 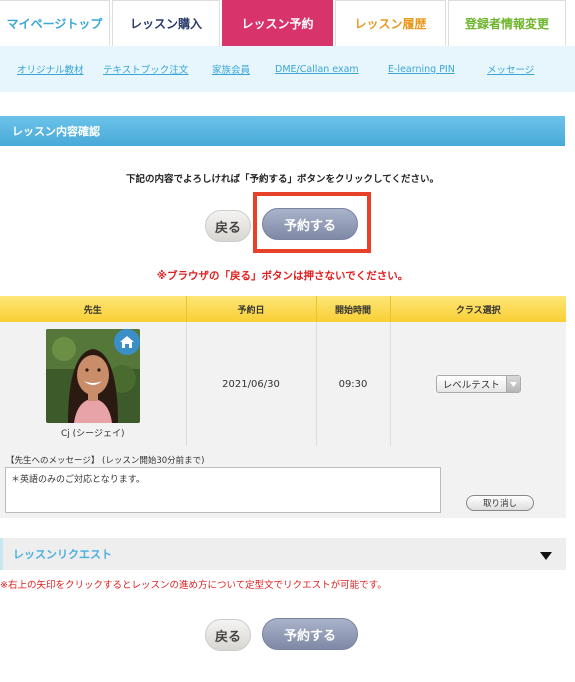 I want to click on table-header-row: 先生 予約日 開始時間 クラス選択, so click(x=283, y=309).